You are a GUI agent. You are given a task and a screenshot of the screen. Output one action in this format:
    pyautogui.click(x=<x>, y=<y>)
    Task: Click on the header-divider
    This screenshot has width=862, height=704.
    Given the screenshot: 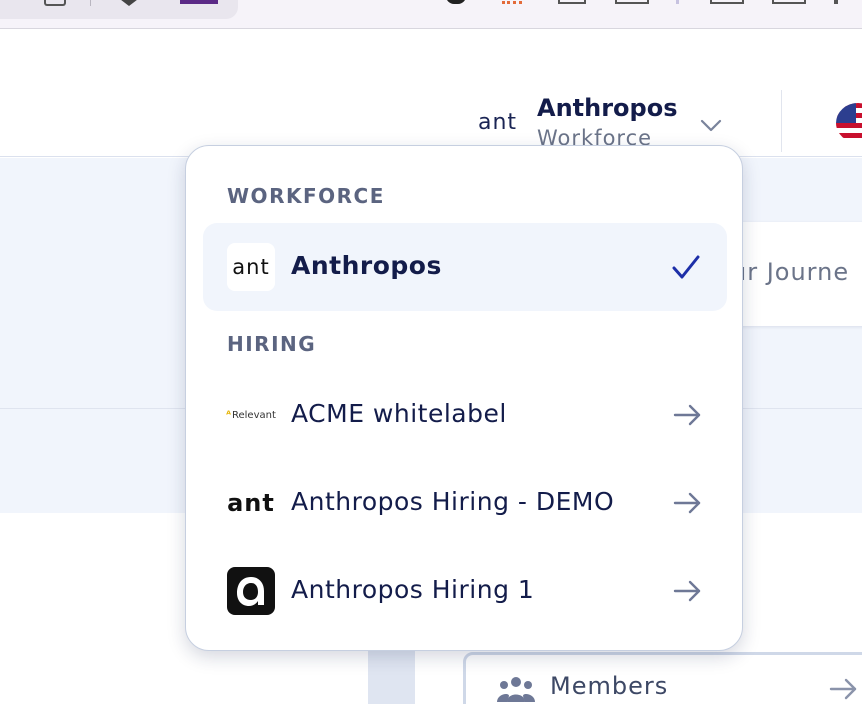 What is the action you would take?
    pyautogui.click(x=781, y=121)
    